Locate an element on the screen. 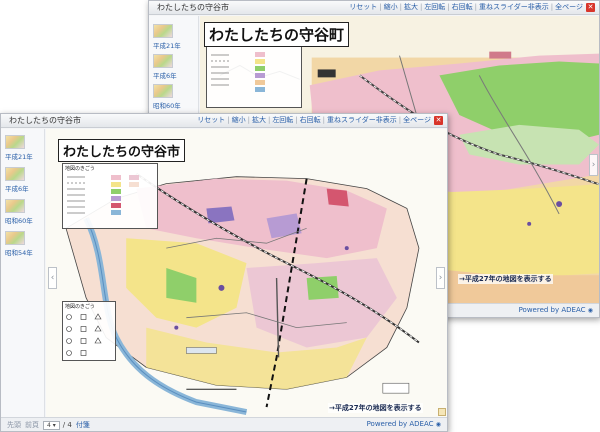 This screenshot has height=432, width=600. front-prev-page-arrow: ‹ is located at coordinates (52, 278).